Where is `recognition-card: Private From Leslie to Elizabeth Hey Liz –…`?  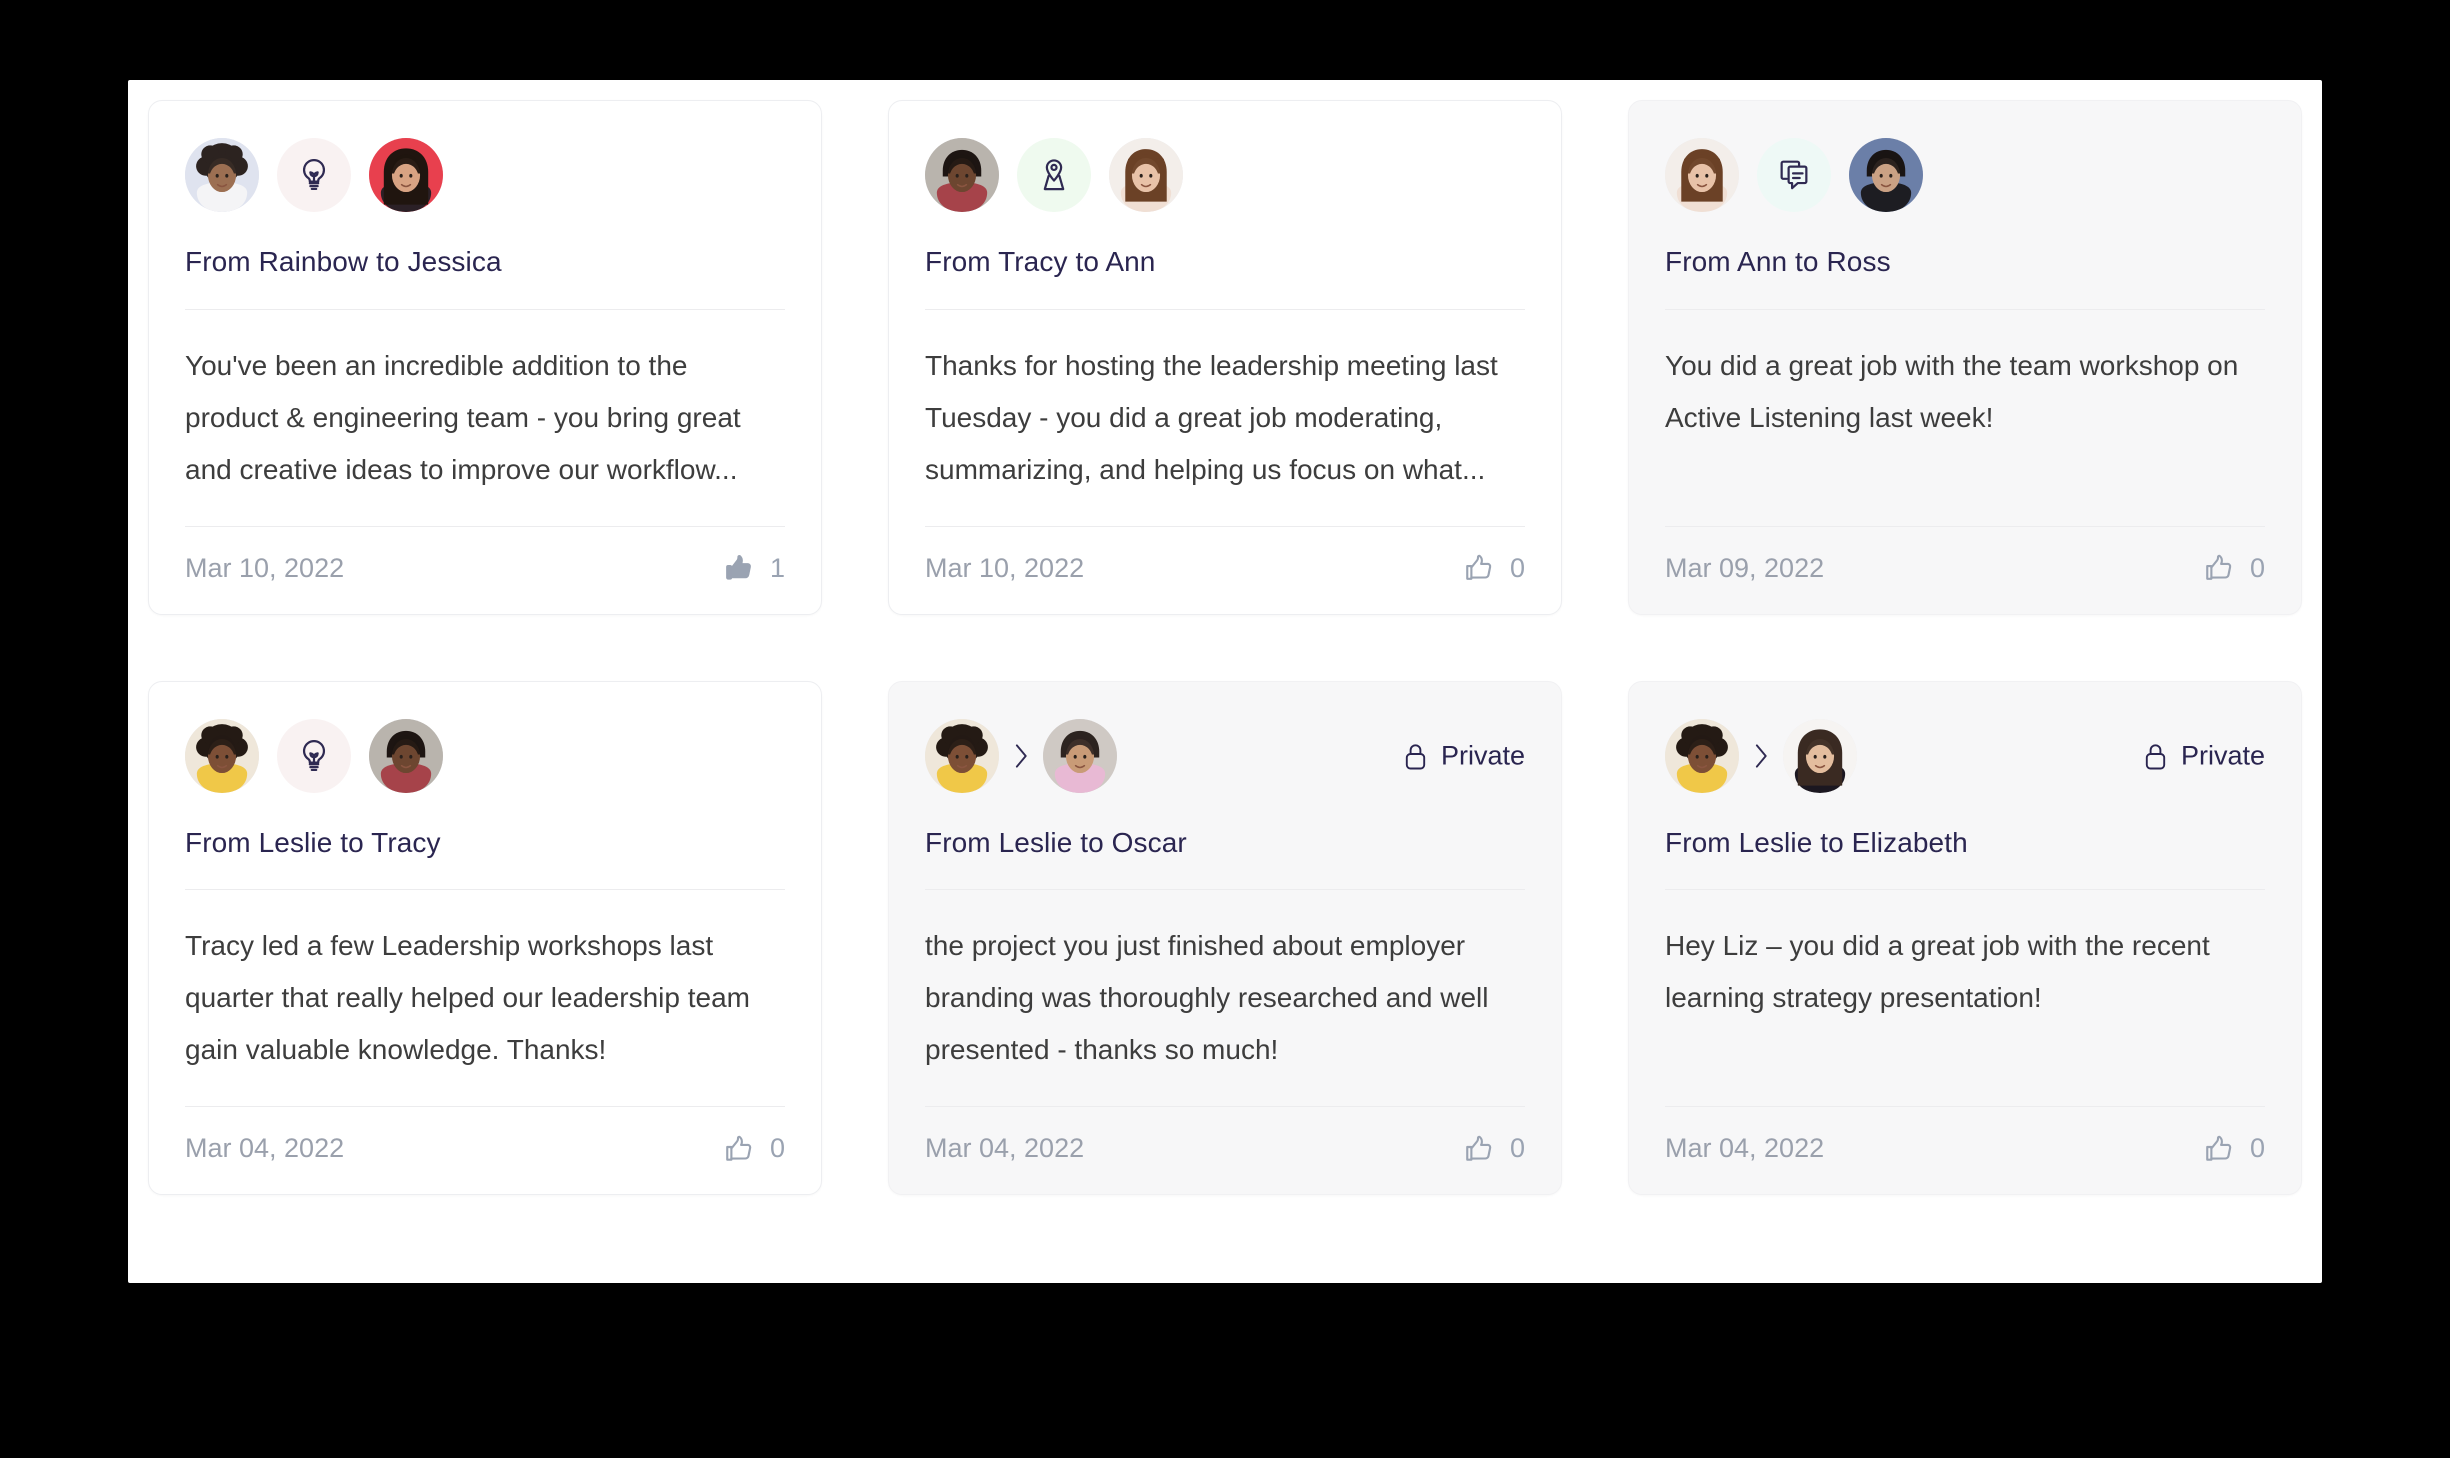
recognition-card: Private From Leslie to Elizabeth Hey Liz –… is located at coordinates (1965, 938).